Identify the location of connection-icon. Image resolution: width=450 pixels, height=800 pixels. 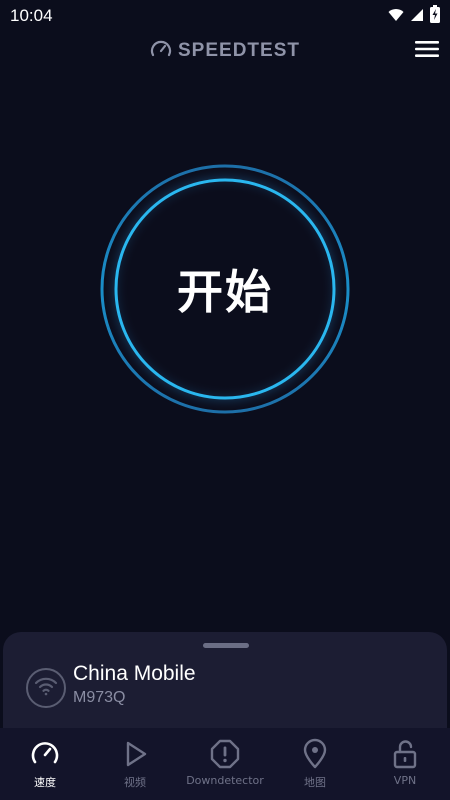
(46, 688).